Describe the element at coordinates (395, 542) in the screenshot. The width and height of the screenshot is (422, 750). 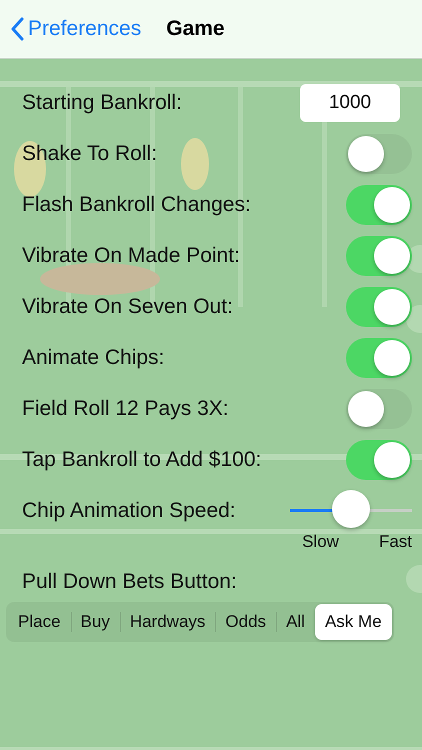
I see `max-label: Fast` at that location.